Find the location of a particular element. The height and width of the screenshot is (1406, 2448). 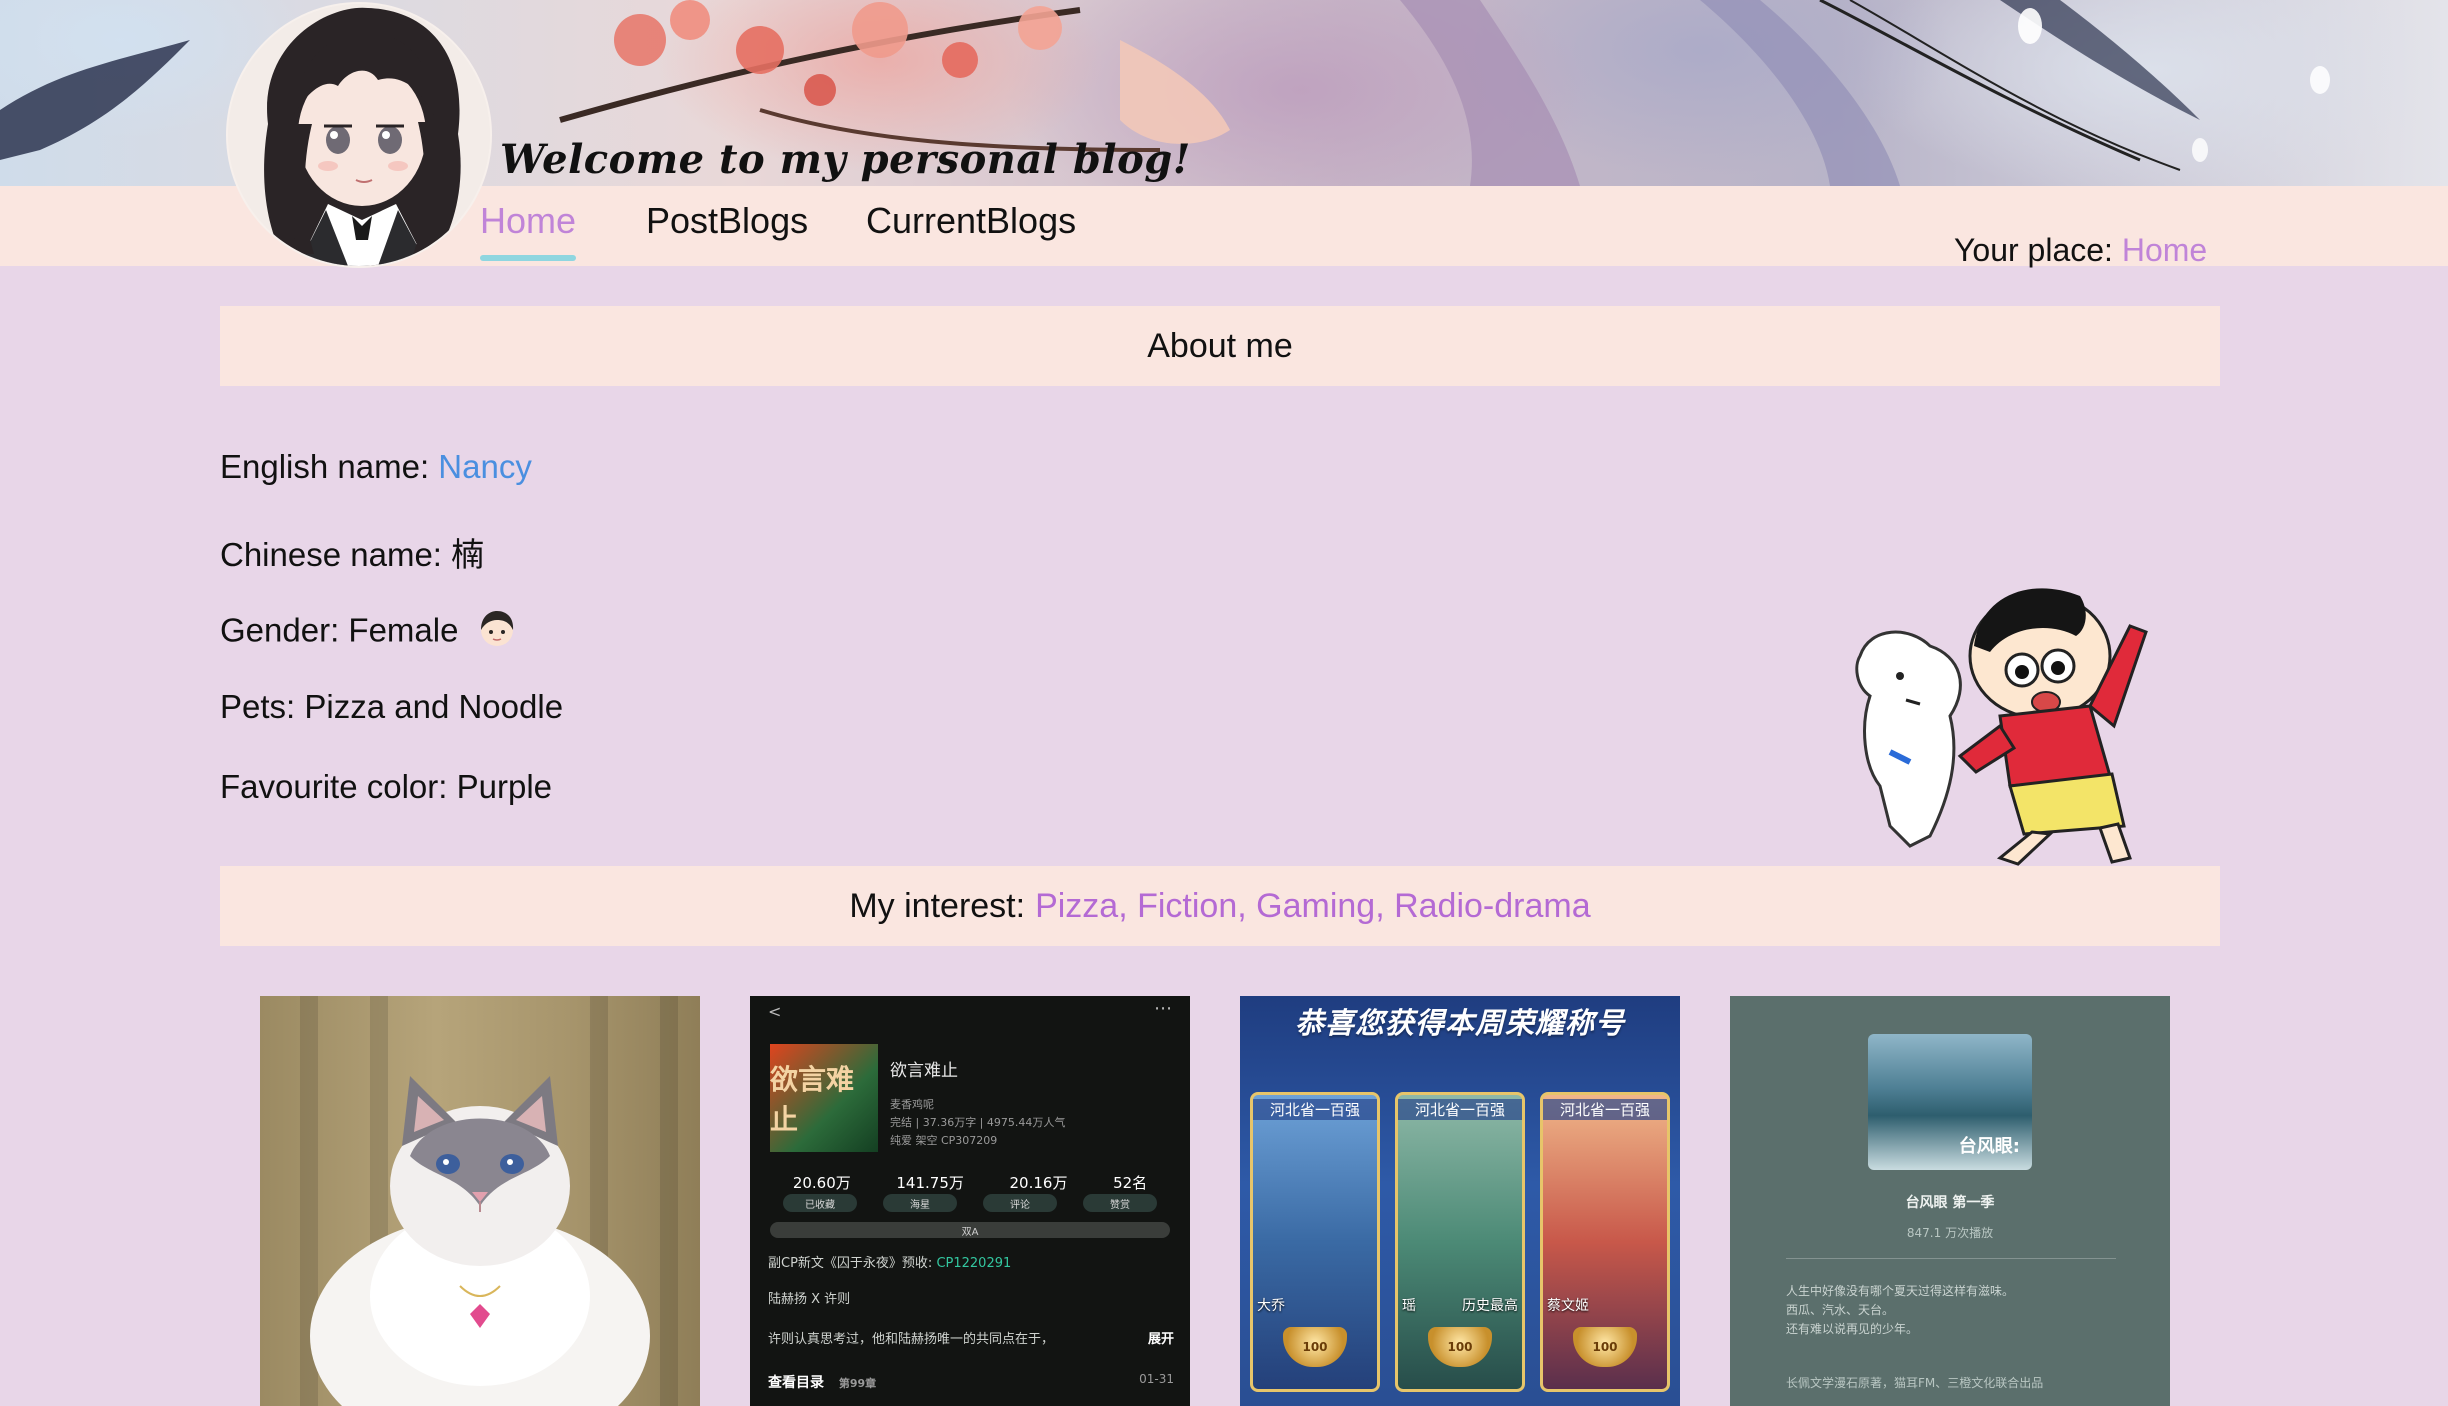

novel-number: 20.60万 is located at coordinates (821, 1183).